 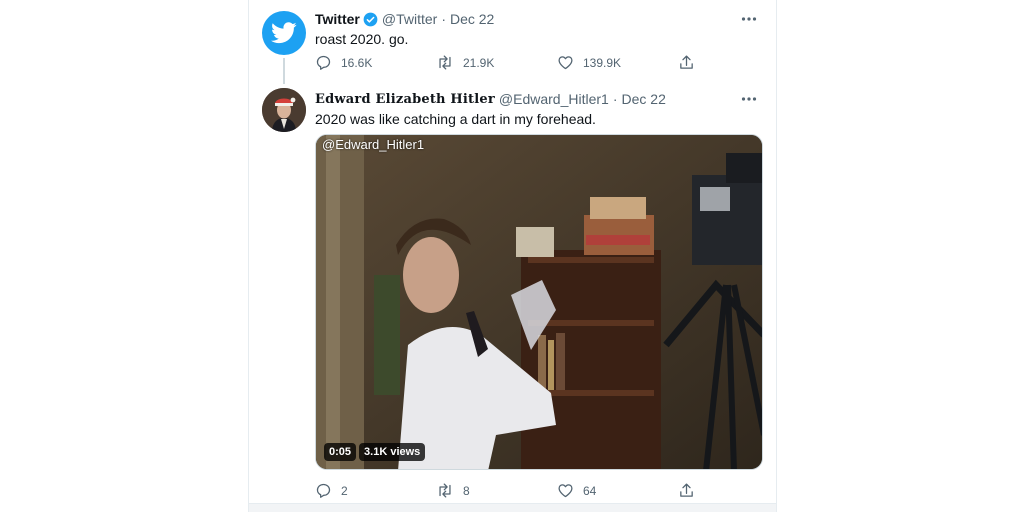 I want to click on like-count: 139.9K, so click(x=602, y=62).